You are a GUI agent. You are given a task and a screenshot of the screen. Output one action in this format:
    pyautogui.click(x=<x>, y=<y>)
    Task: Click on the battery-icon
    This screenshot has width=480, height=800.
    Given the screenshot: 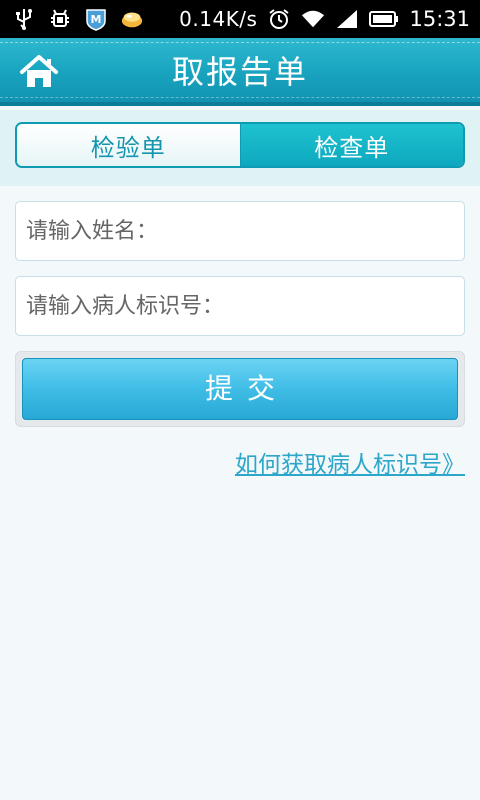 What is the action you would take?
    pyautogui.click(x=384, y=19)
    